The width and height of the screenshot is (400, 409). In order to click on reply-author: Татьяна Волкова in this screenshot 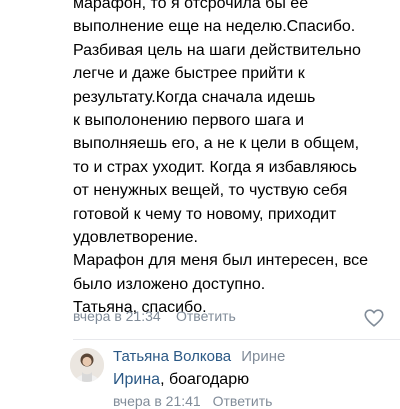, I will do `click(172, 356)`.